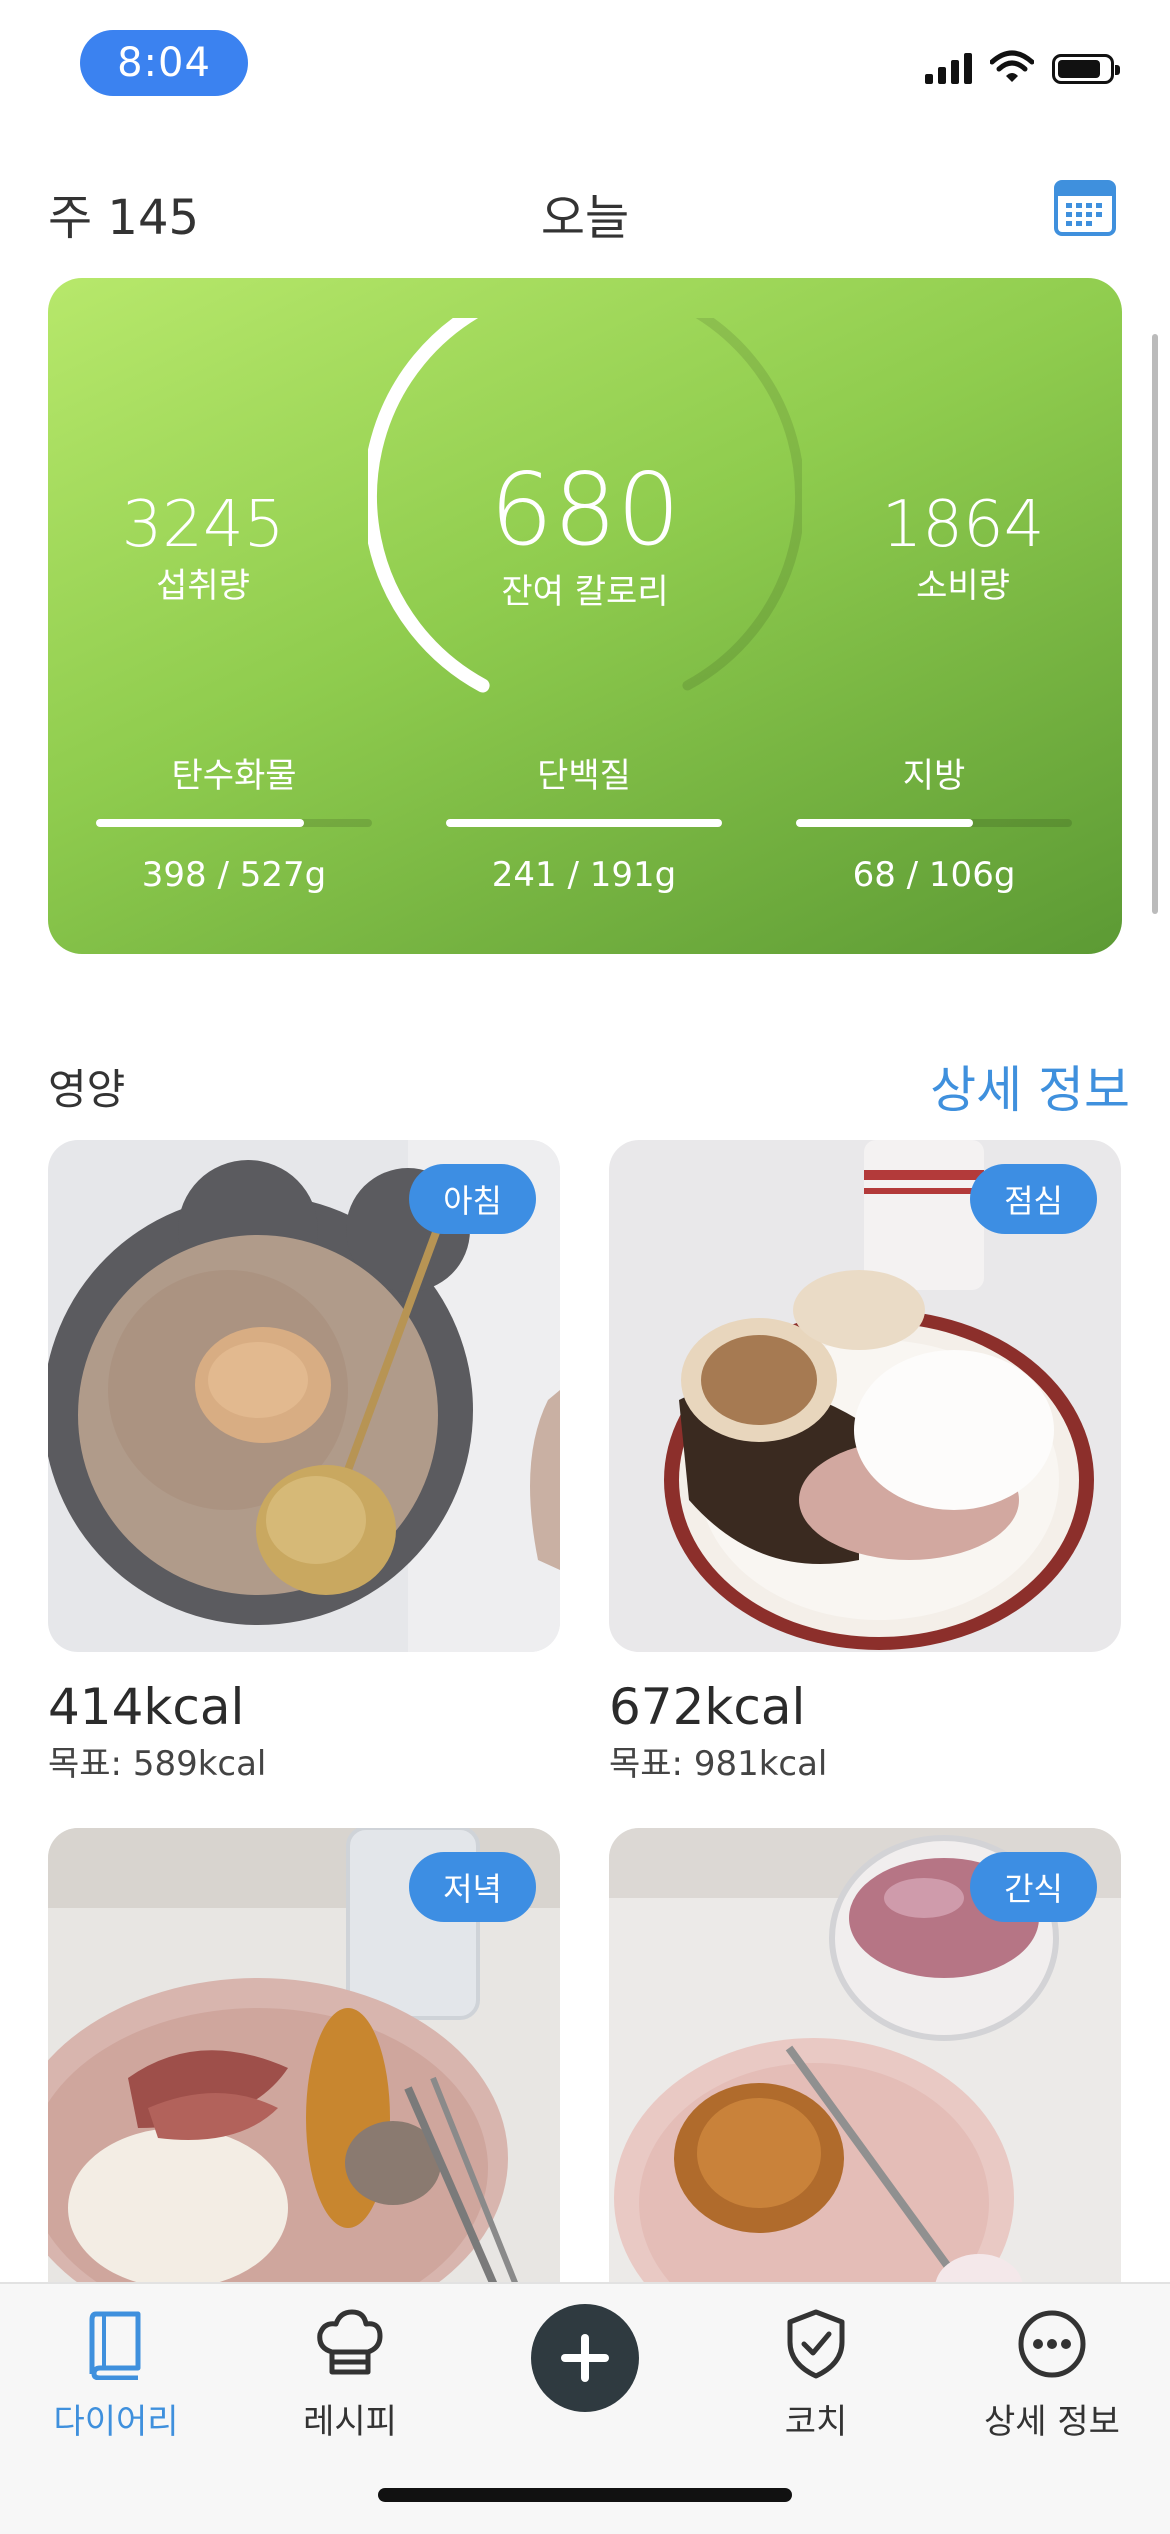  I want to click on scrollbar, so click(1155, 624).